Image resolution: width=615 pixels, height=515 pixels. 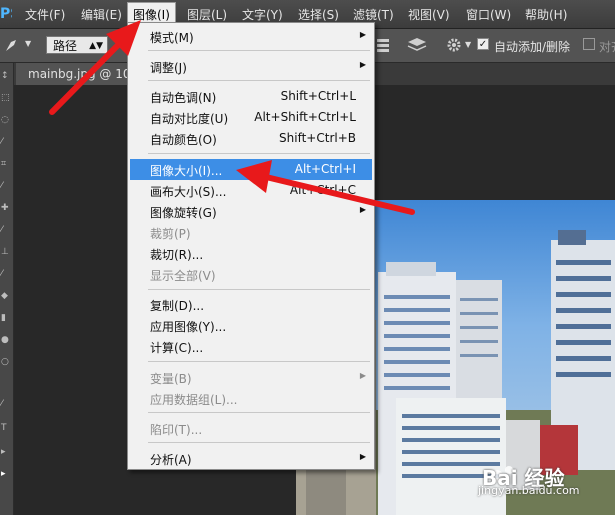 I want to click on marquee-tool-icon: ⬚, so click(x=6, y=98).